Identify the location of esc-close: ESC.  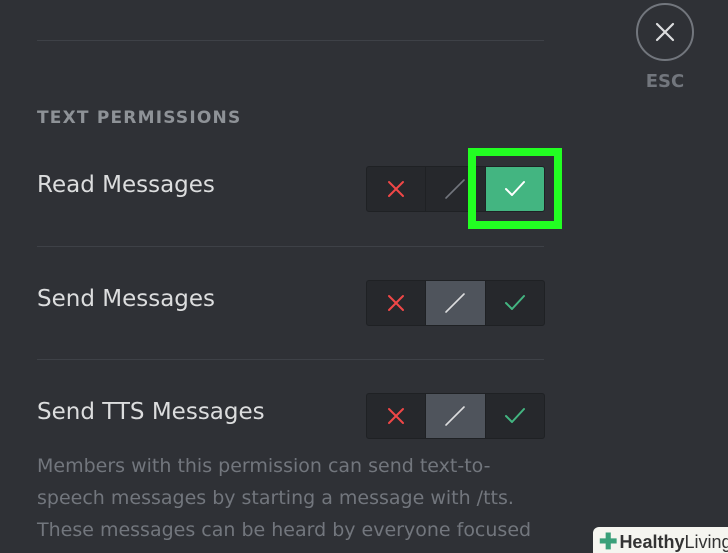
(665, 47).